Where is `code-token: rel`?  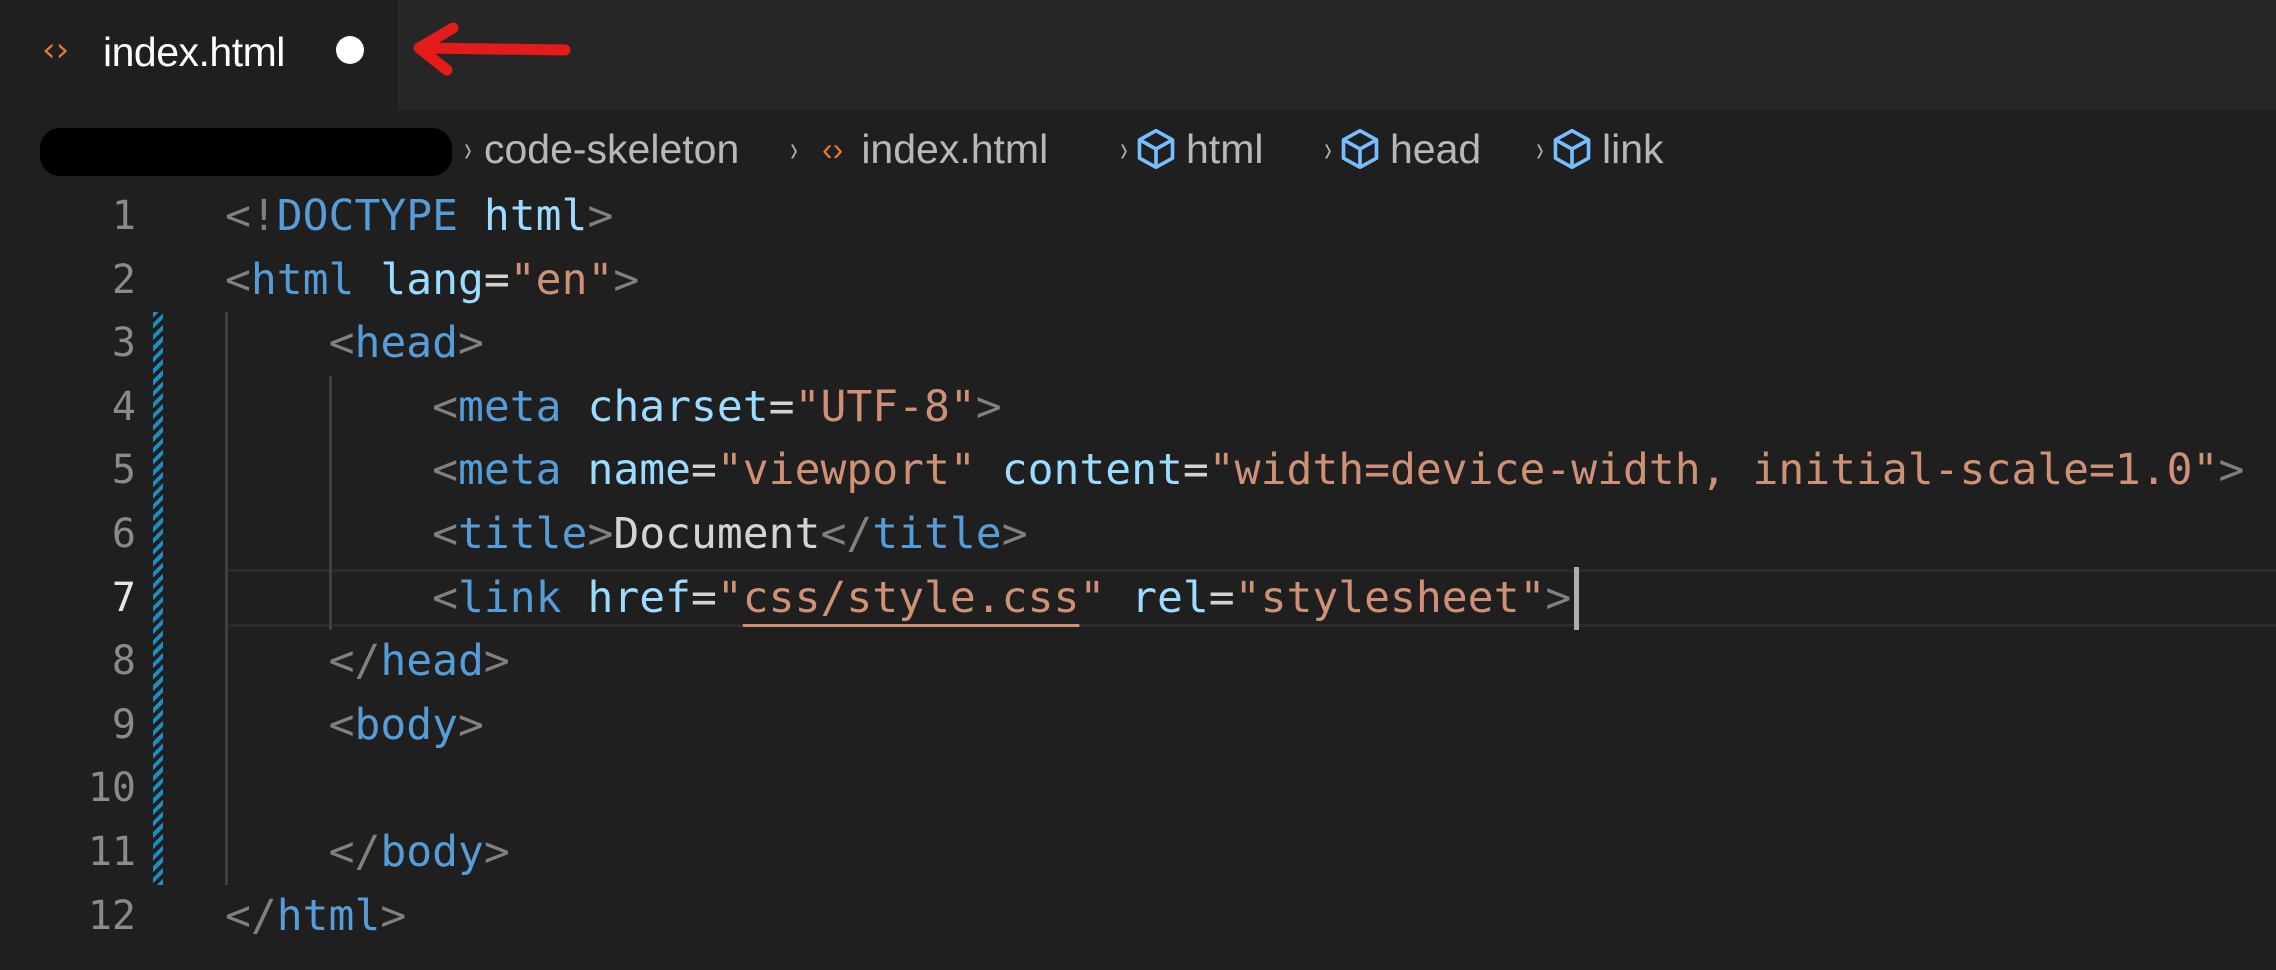 code-token: rel is located at coordinates (1170, 597).